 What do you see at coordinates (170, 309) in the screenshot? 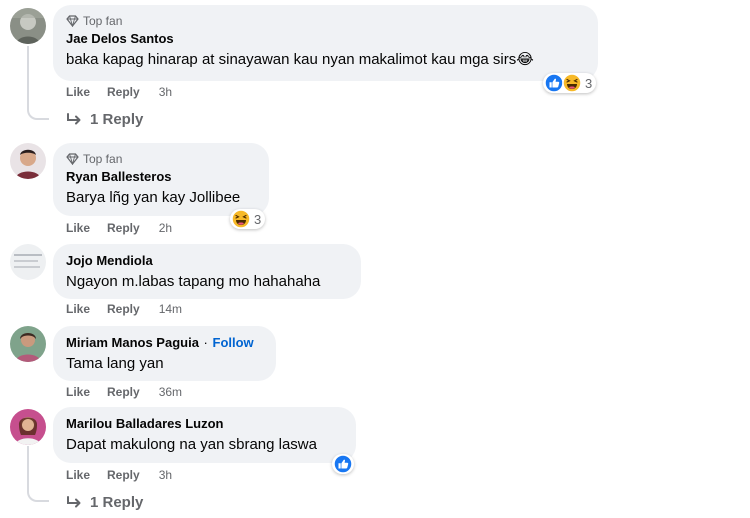
I see `comment-timestamp: 14m` at bounding box center [170, 309].